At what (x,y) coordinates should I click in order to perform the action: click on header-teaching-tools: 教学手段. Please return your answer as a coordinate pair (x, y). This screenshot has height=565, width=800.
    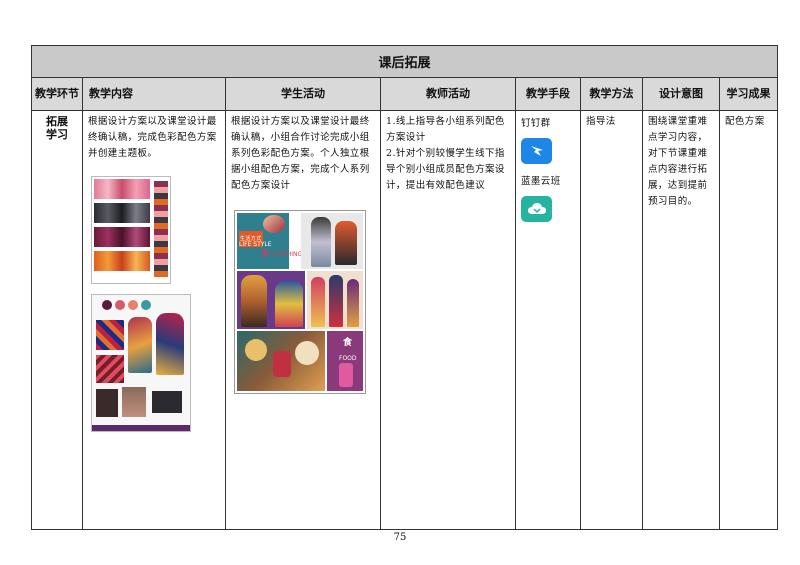
    Looking at the image, I should click on (548, 94).